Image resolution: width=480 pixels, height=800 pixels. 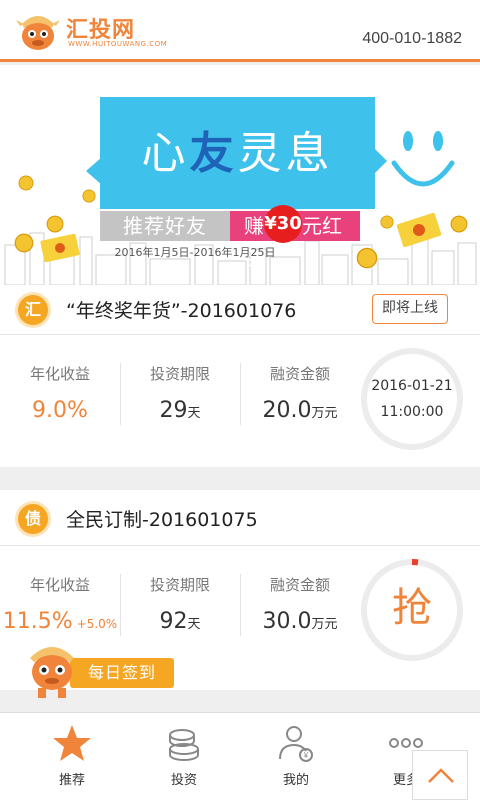 What do you see at coordinates (72, 743) in the screenshot?
I see `star-icon` at bounding box center [72, 743].